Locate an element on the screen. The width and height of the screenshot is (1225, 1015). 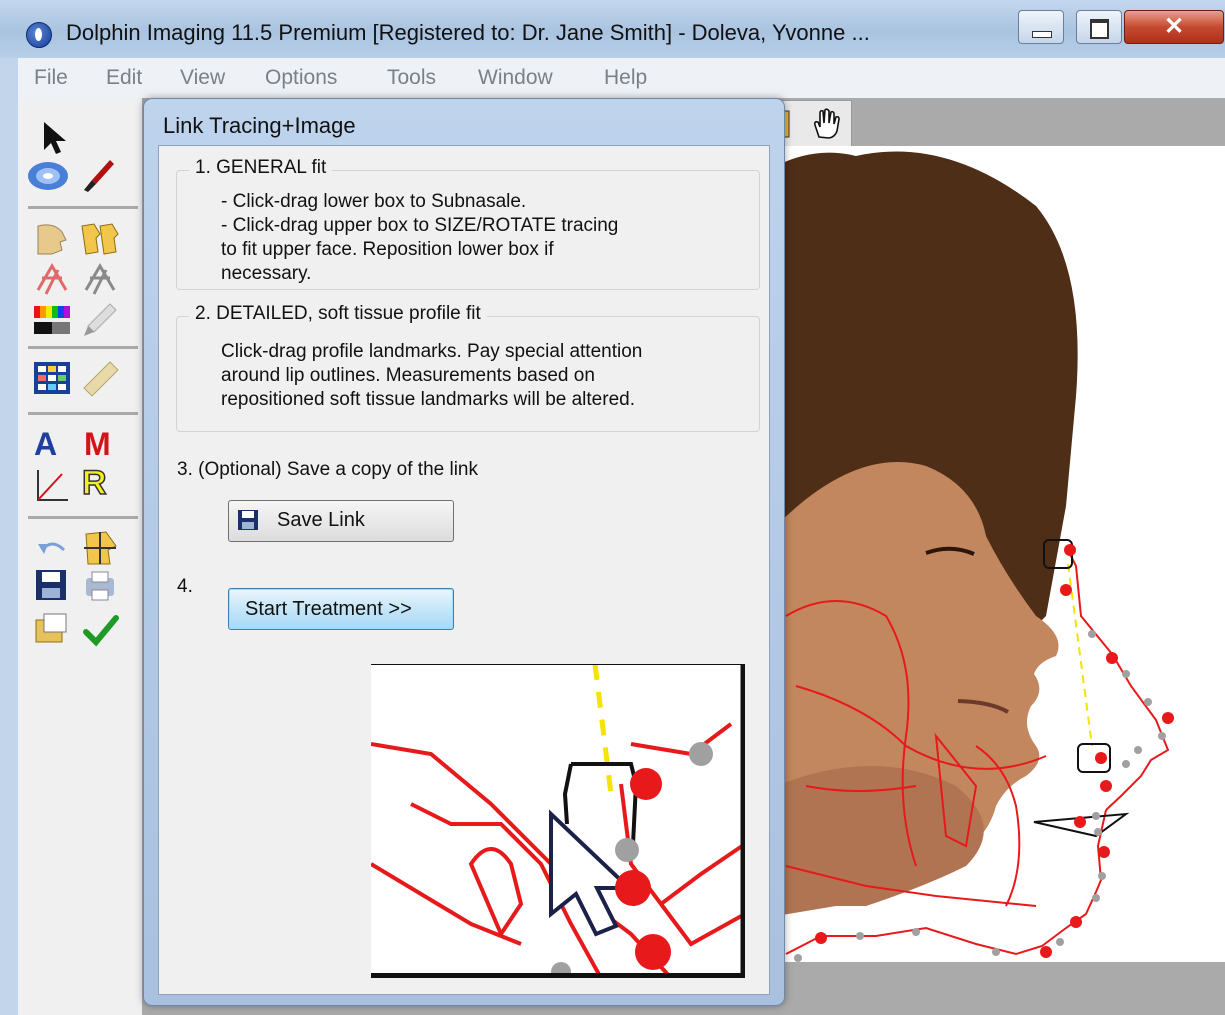
minimize-button is located at coordinates (1041, 27).